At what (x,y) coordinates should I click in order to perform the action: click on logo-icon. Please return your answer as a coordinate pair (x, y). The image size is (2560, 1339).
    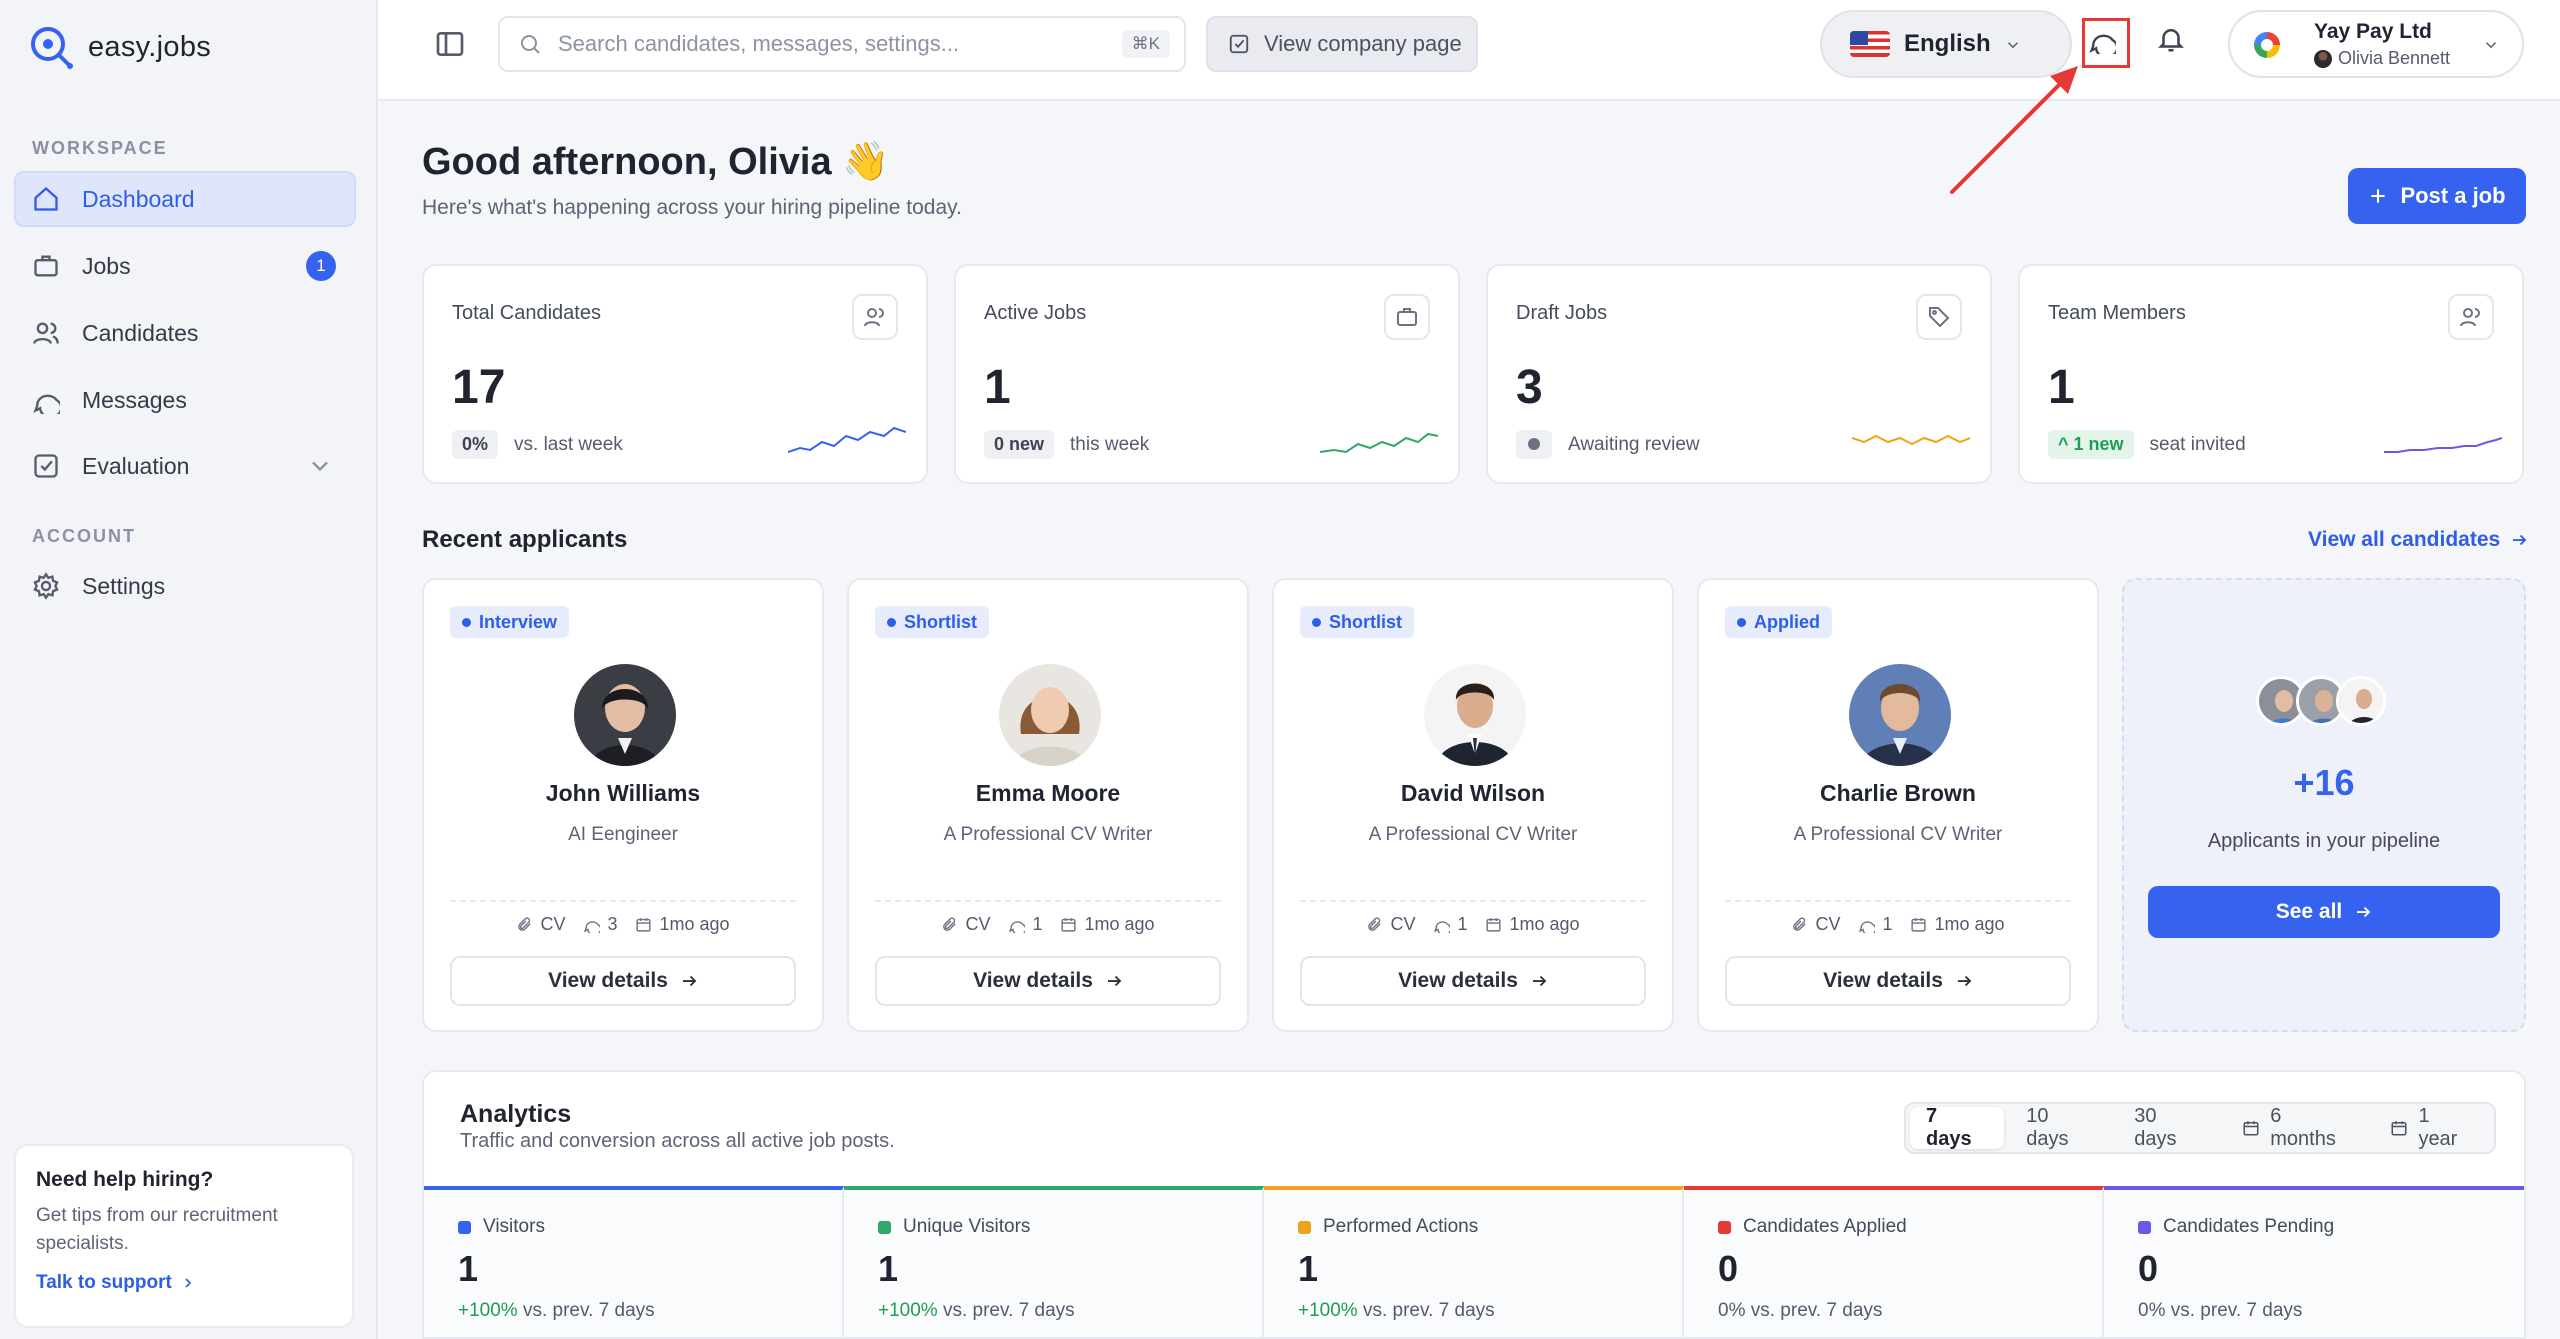
    Looking at the image, I should click on (52, 48).